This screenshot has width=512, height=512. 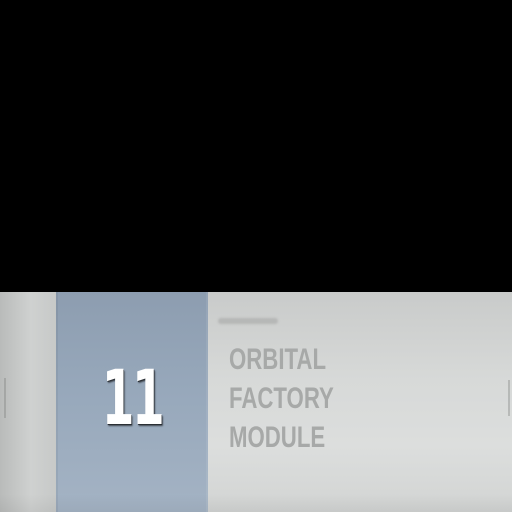 I want to click on module-number-block: 11, so click(x=132, y=402).